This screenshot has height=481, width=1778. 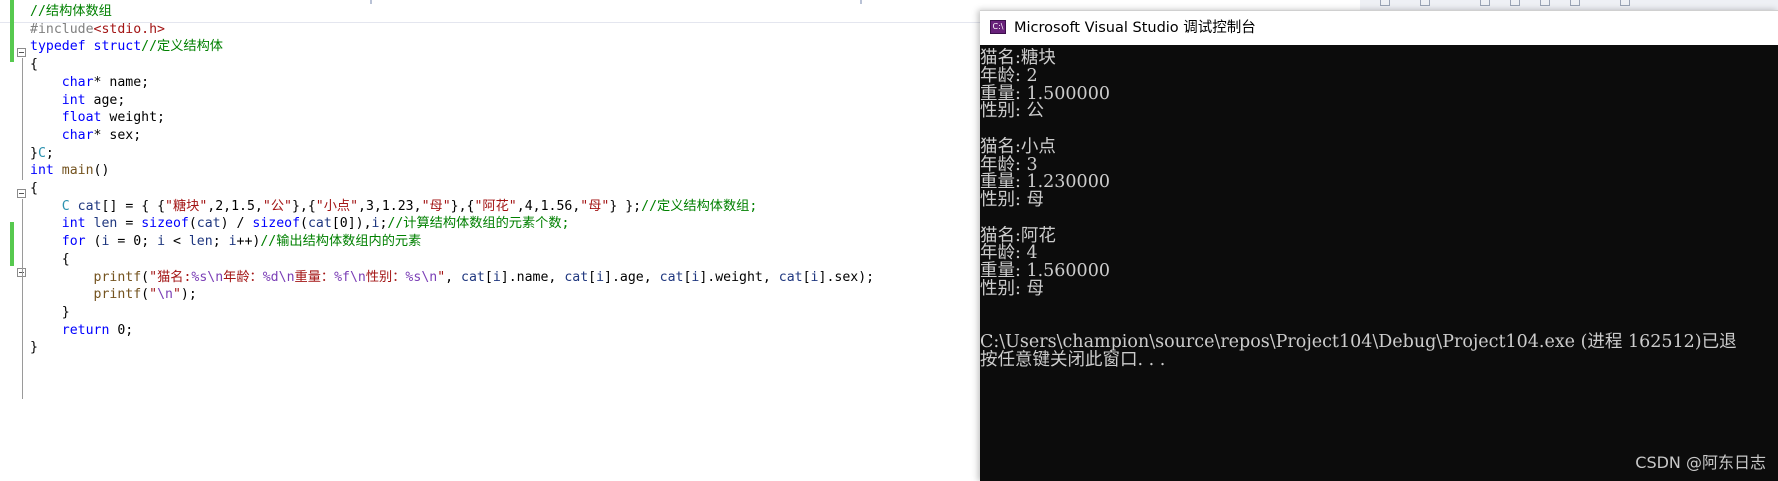 What do you see at coordinates (182, 47) in the screenshot?
I see `code-token: //定义结构体` at bounding box center [182, 47].